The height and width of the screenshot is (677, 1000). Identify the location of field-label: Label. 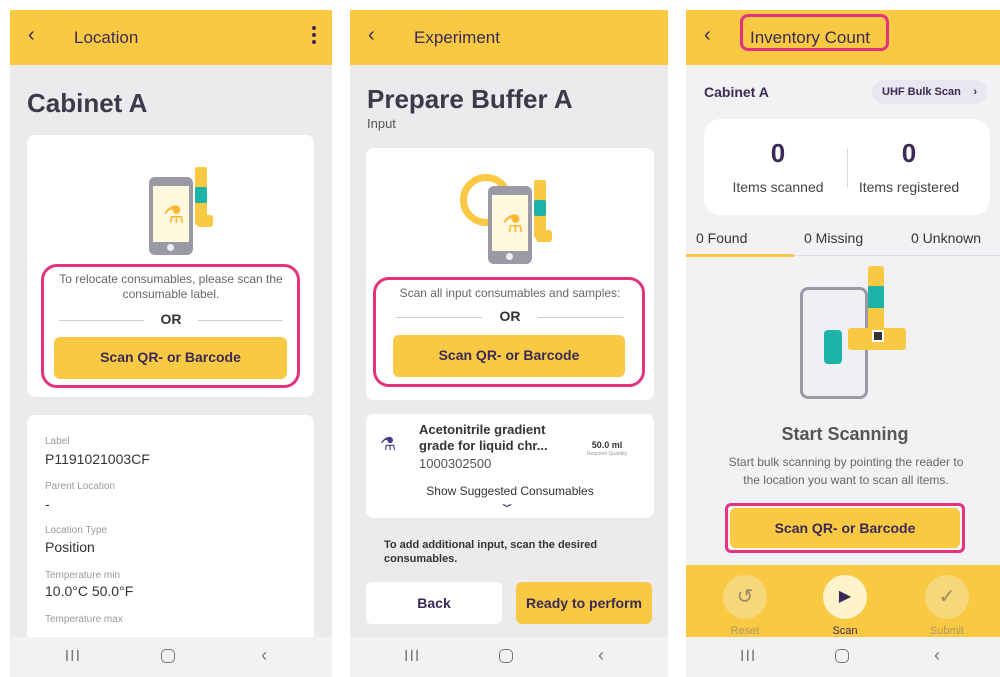
(57, 441).